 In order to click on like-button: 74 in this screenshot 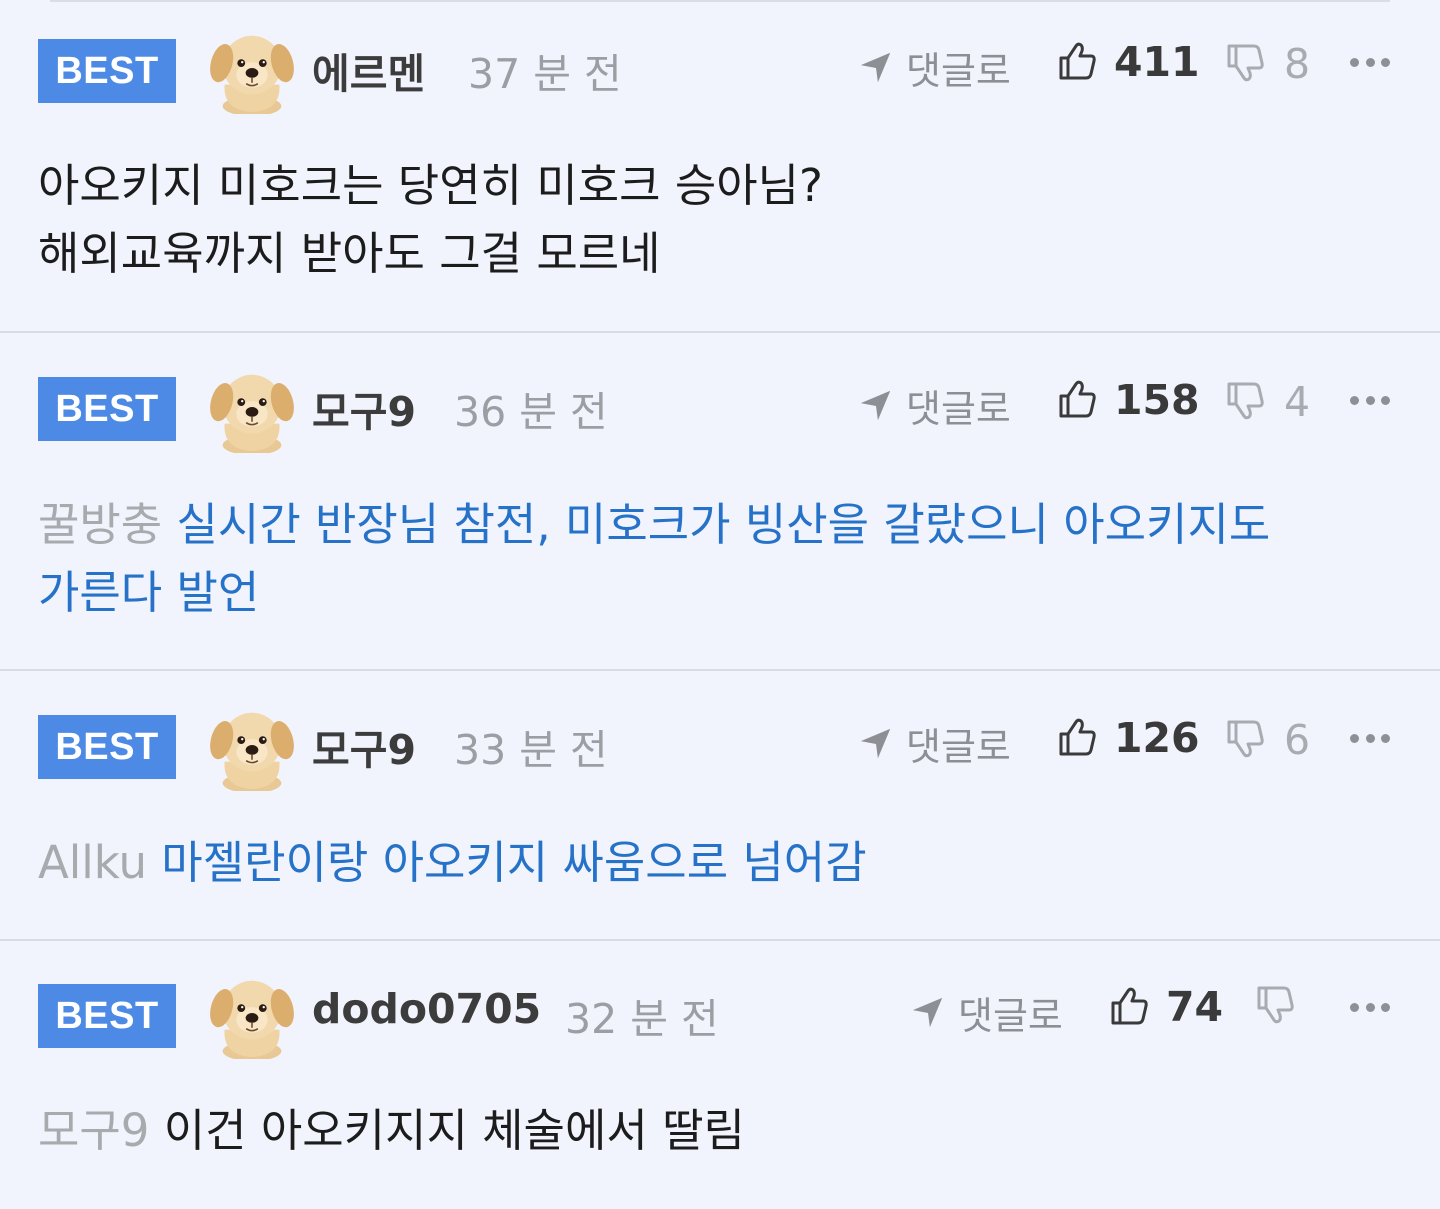, I will do `click(1165, 1007)`.